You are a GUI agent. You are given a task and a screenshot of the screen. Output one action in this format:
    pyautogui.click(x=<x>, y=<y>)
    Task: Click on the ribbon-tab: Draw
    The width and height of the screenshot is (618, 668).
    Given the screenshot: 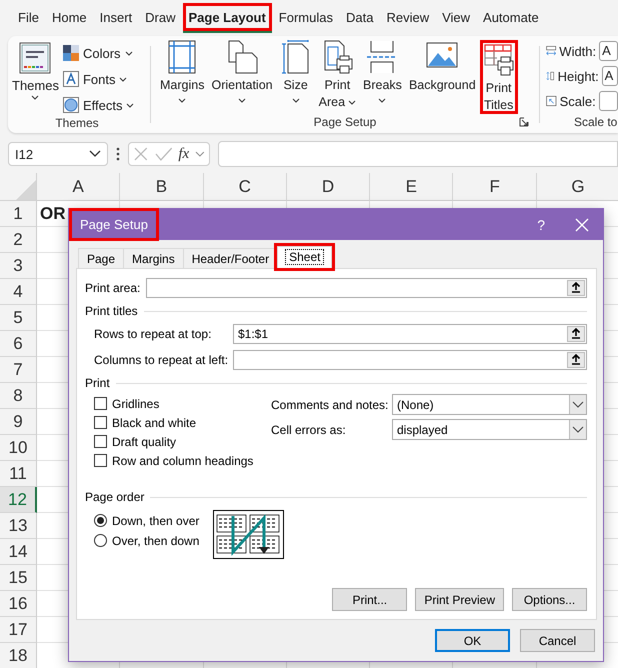 What is the action you would take?
    pyautogui.click(x=160, y=18)
    